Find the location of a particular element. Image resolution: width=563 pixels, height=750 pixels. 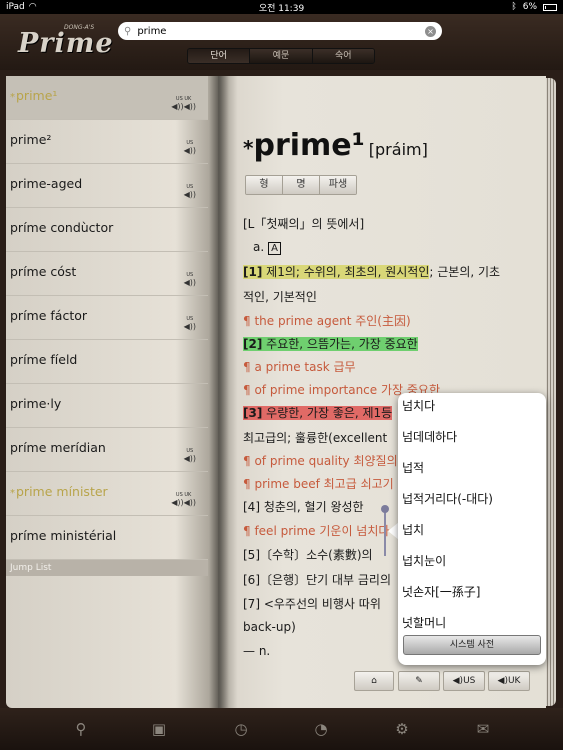

list-item: prime·ly is located at coordinates (107, 406).